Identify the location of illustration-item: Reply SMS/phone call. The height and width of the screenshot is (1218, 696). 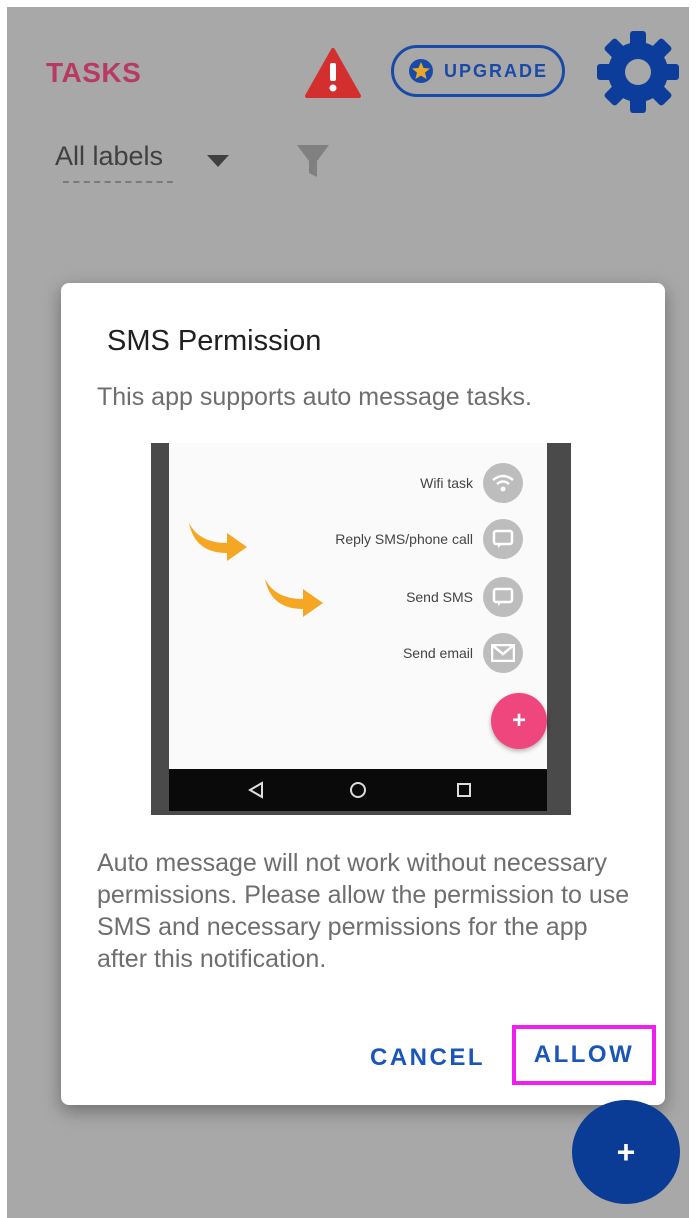
(429, 539).